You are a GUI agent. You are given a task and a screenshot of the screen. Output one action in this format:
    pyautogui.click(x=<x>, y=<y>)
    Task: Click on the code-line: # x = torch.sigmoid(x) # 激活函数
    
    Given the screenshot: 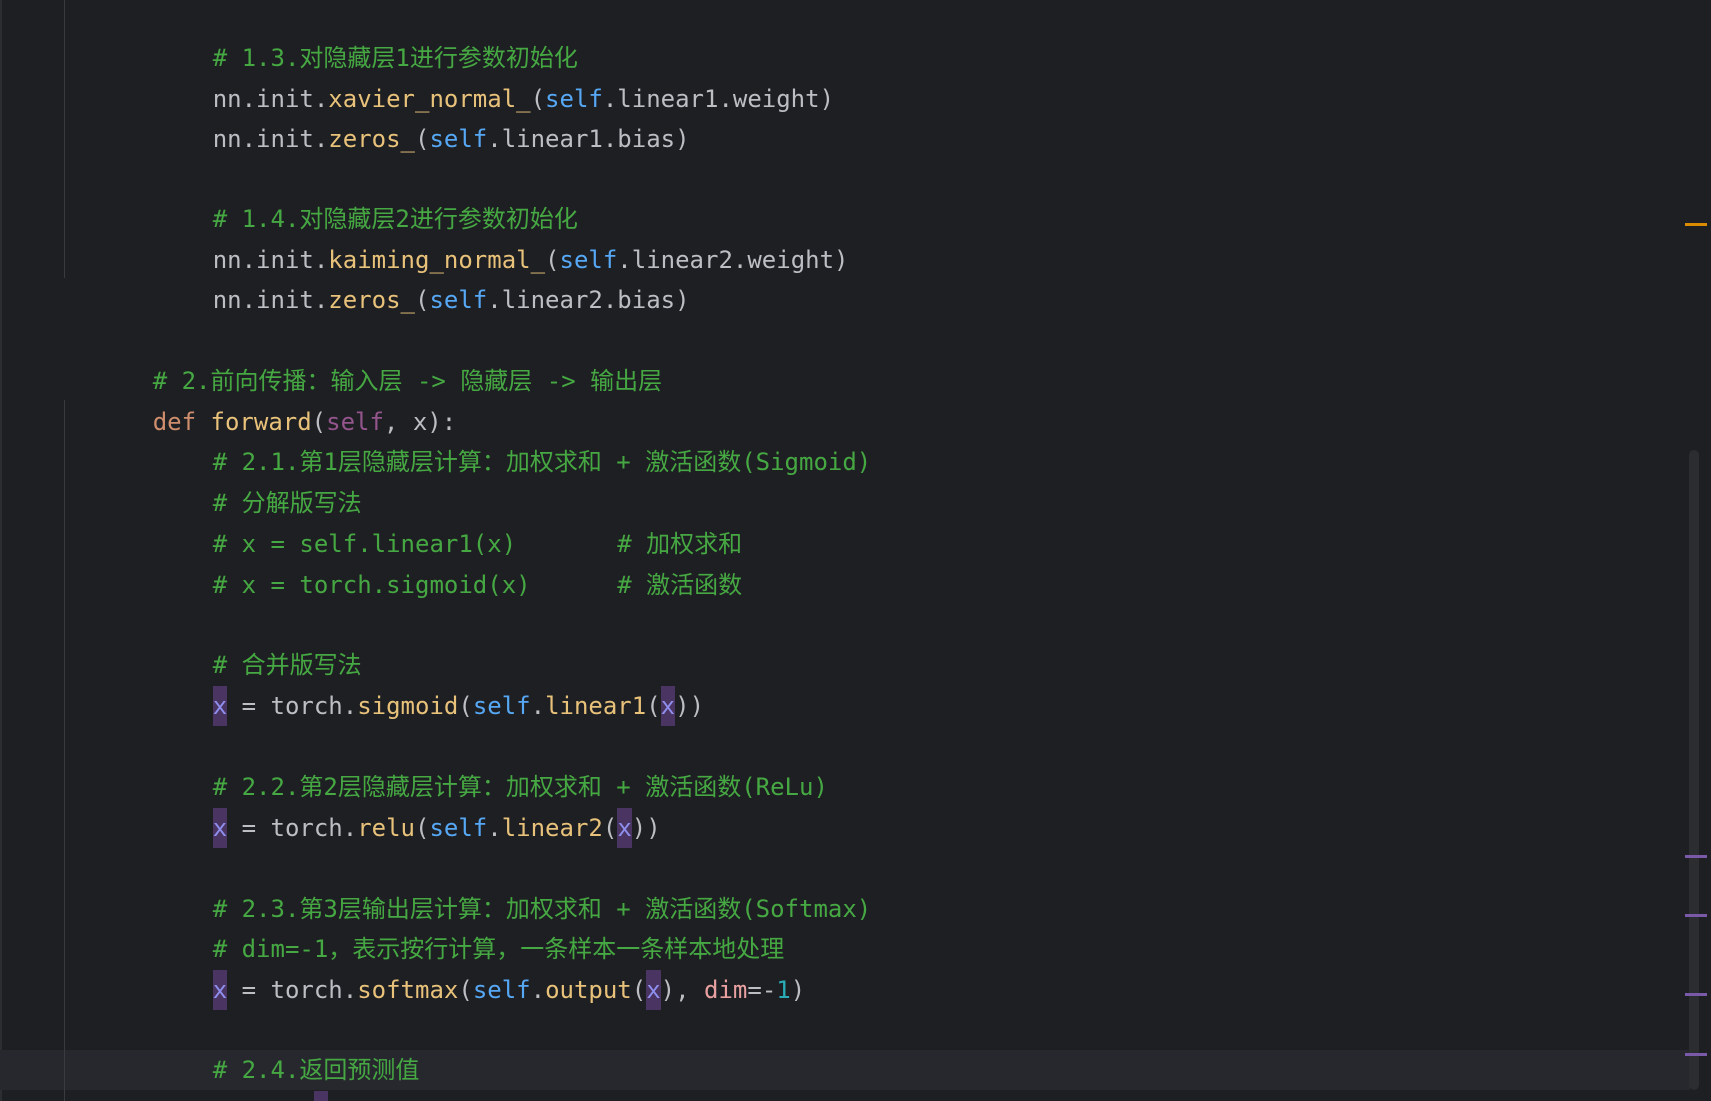 What is the action you would take?
    pyautogui.click(x=434, y=562)
    